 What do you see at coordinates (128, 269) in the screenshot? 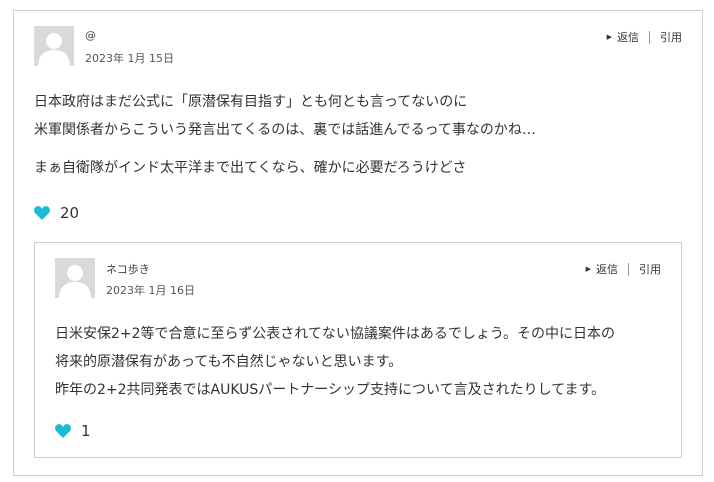
I see `comment-author: ネコ歩き` at bounding box center [128, 269].